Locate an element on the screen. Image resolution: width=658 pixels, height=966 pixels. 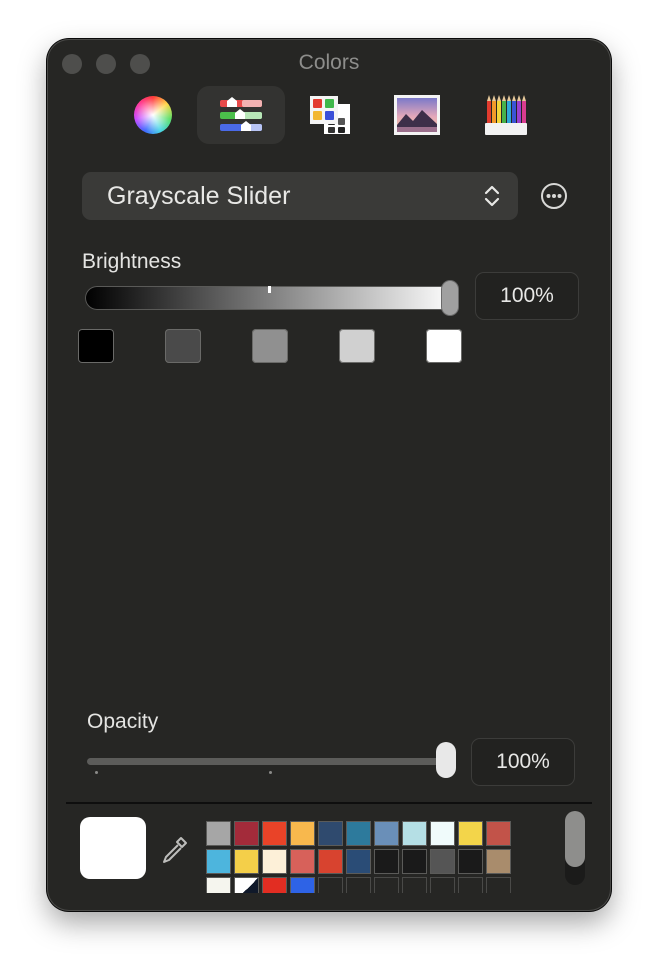
brightness-tick is located at coordinates (269, 289).